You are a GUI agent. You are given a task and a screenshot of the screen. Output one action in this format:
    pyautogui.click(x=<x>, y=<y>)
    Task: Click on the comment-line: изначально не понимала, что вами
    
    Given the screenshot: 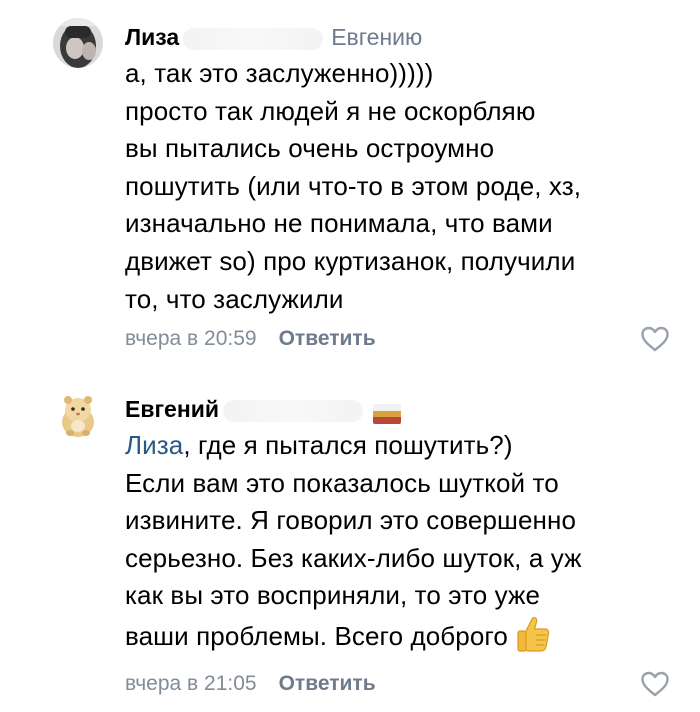 What is the action you would take?
    pyautogui.click(x=339, y=223)
    